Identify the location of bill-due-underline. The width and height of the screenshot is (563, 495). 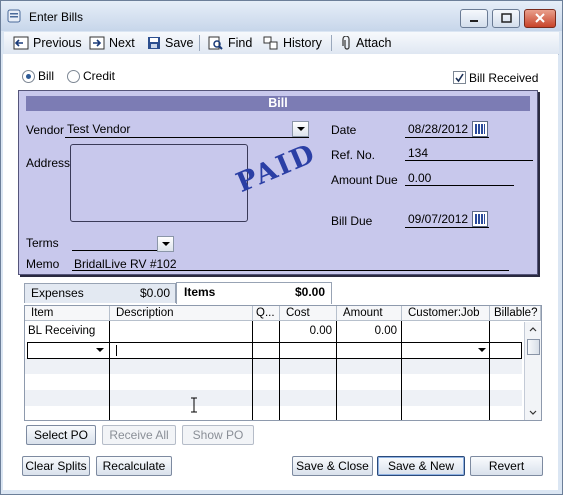
(447, 227).